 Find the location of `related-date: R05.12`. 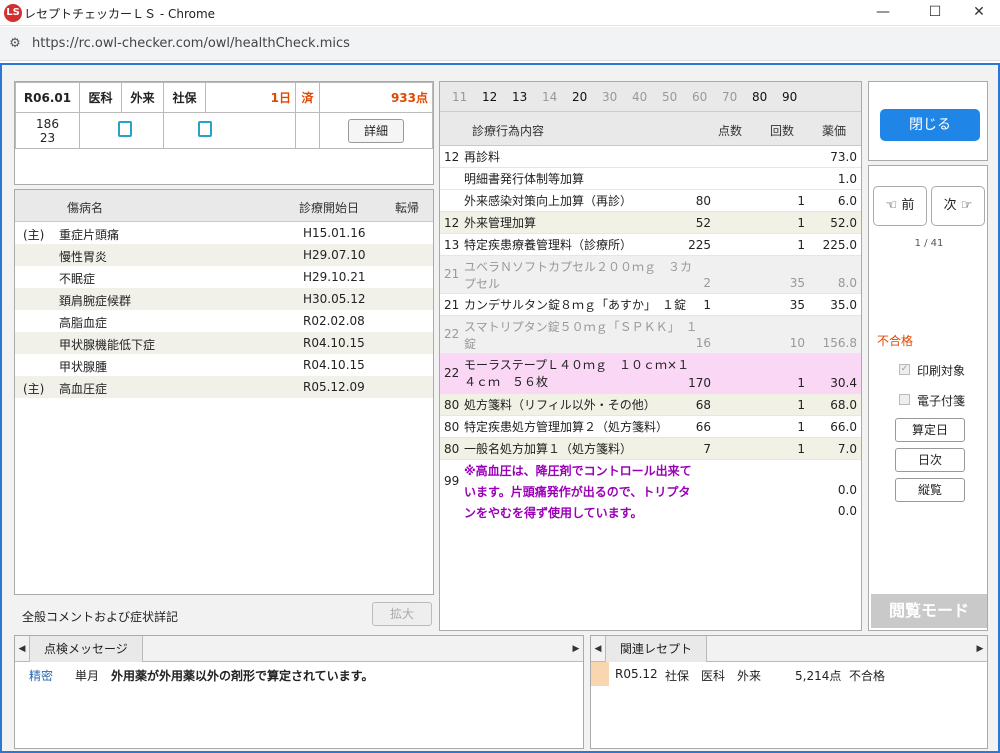

related-date: R05.12 is located at coordinates (636, 674).